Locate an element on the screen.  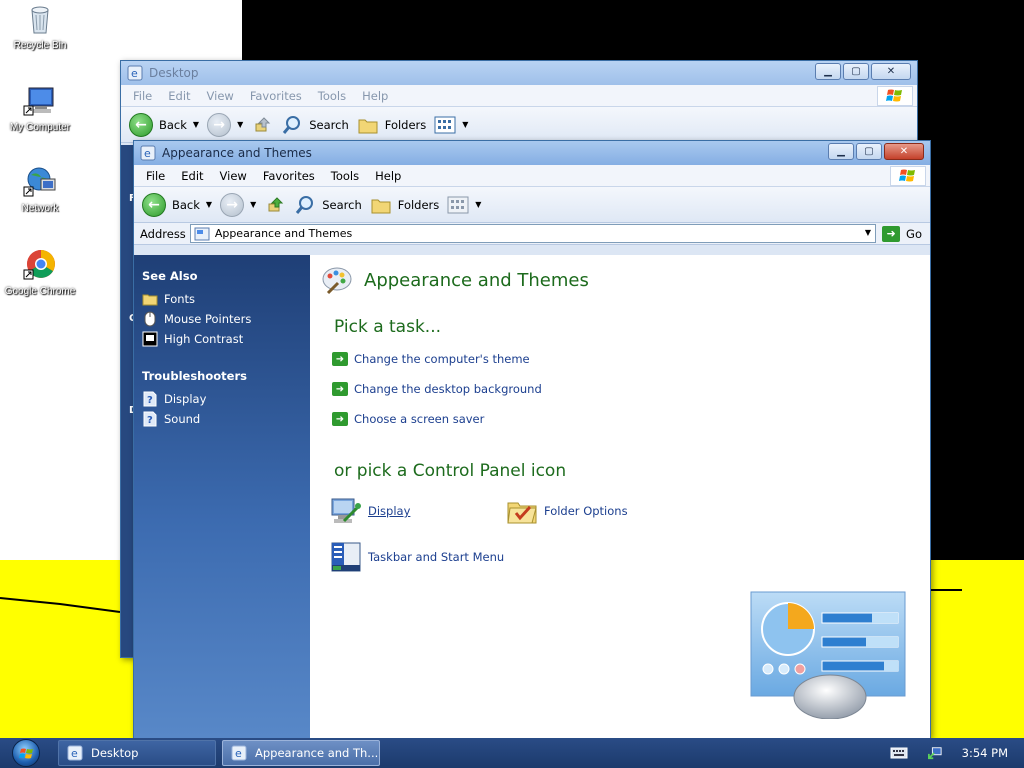
task-link-screen-saver: ➜ Choose a screen saver is located at coordinates (408, 419).